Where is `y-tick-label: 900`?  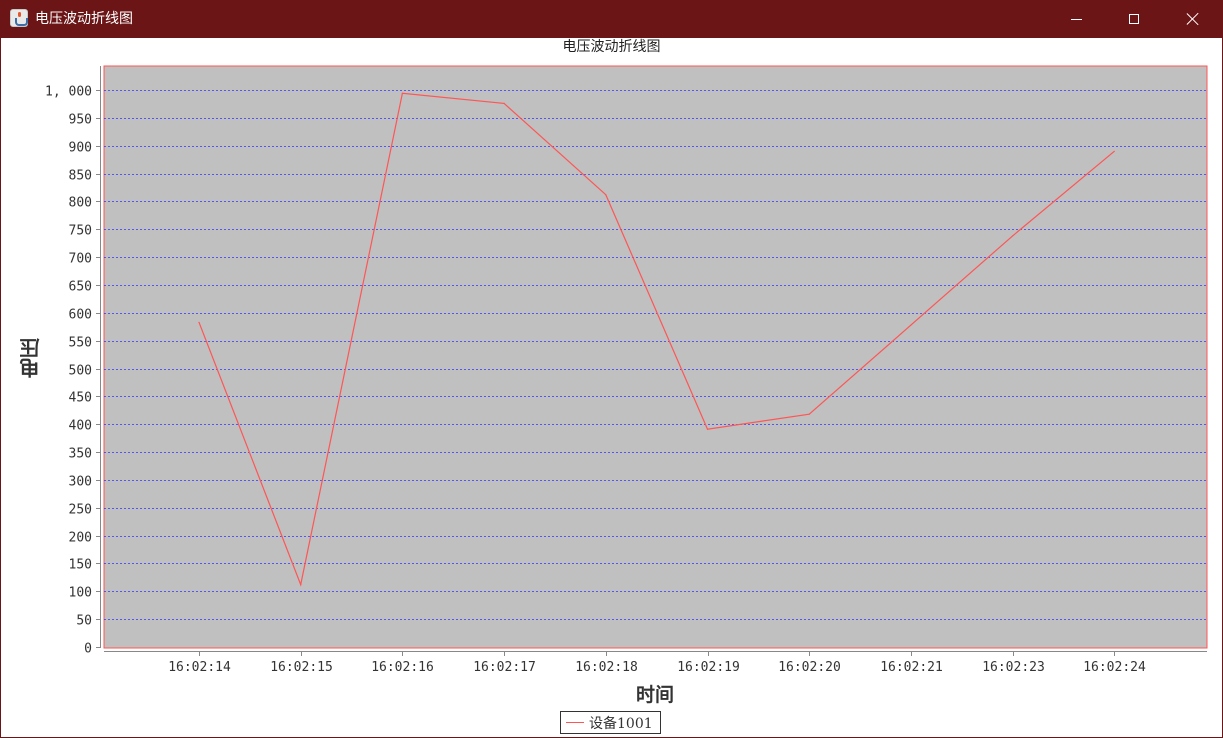 y-tick-label: 900 is located at coordinates (80, 148).